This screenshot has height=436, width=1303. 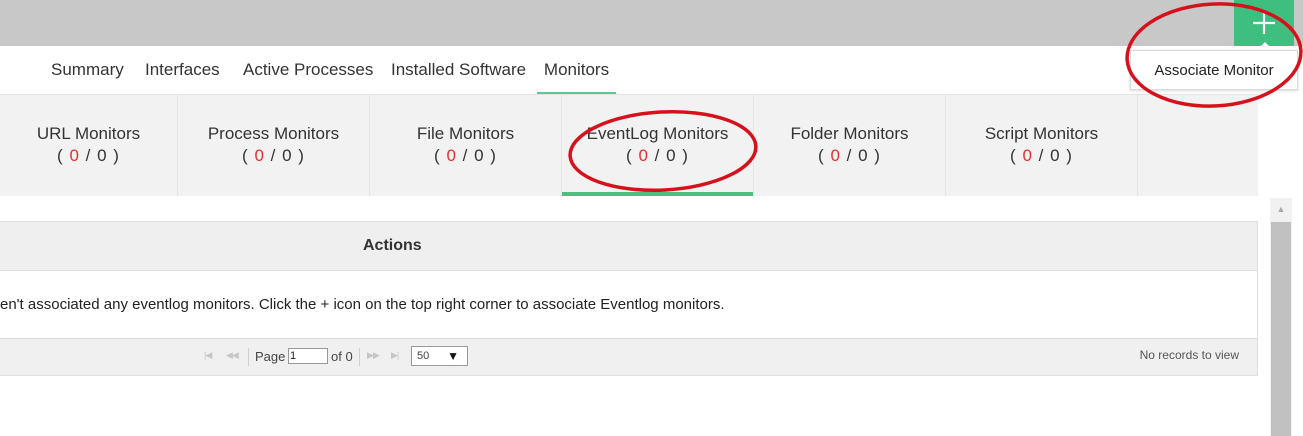 I want to click on plus-icon, so click(x=1264, y=23).